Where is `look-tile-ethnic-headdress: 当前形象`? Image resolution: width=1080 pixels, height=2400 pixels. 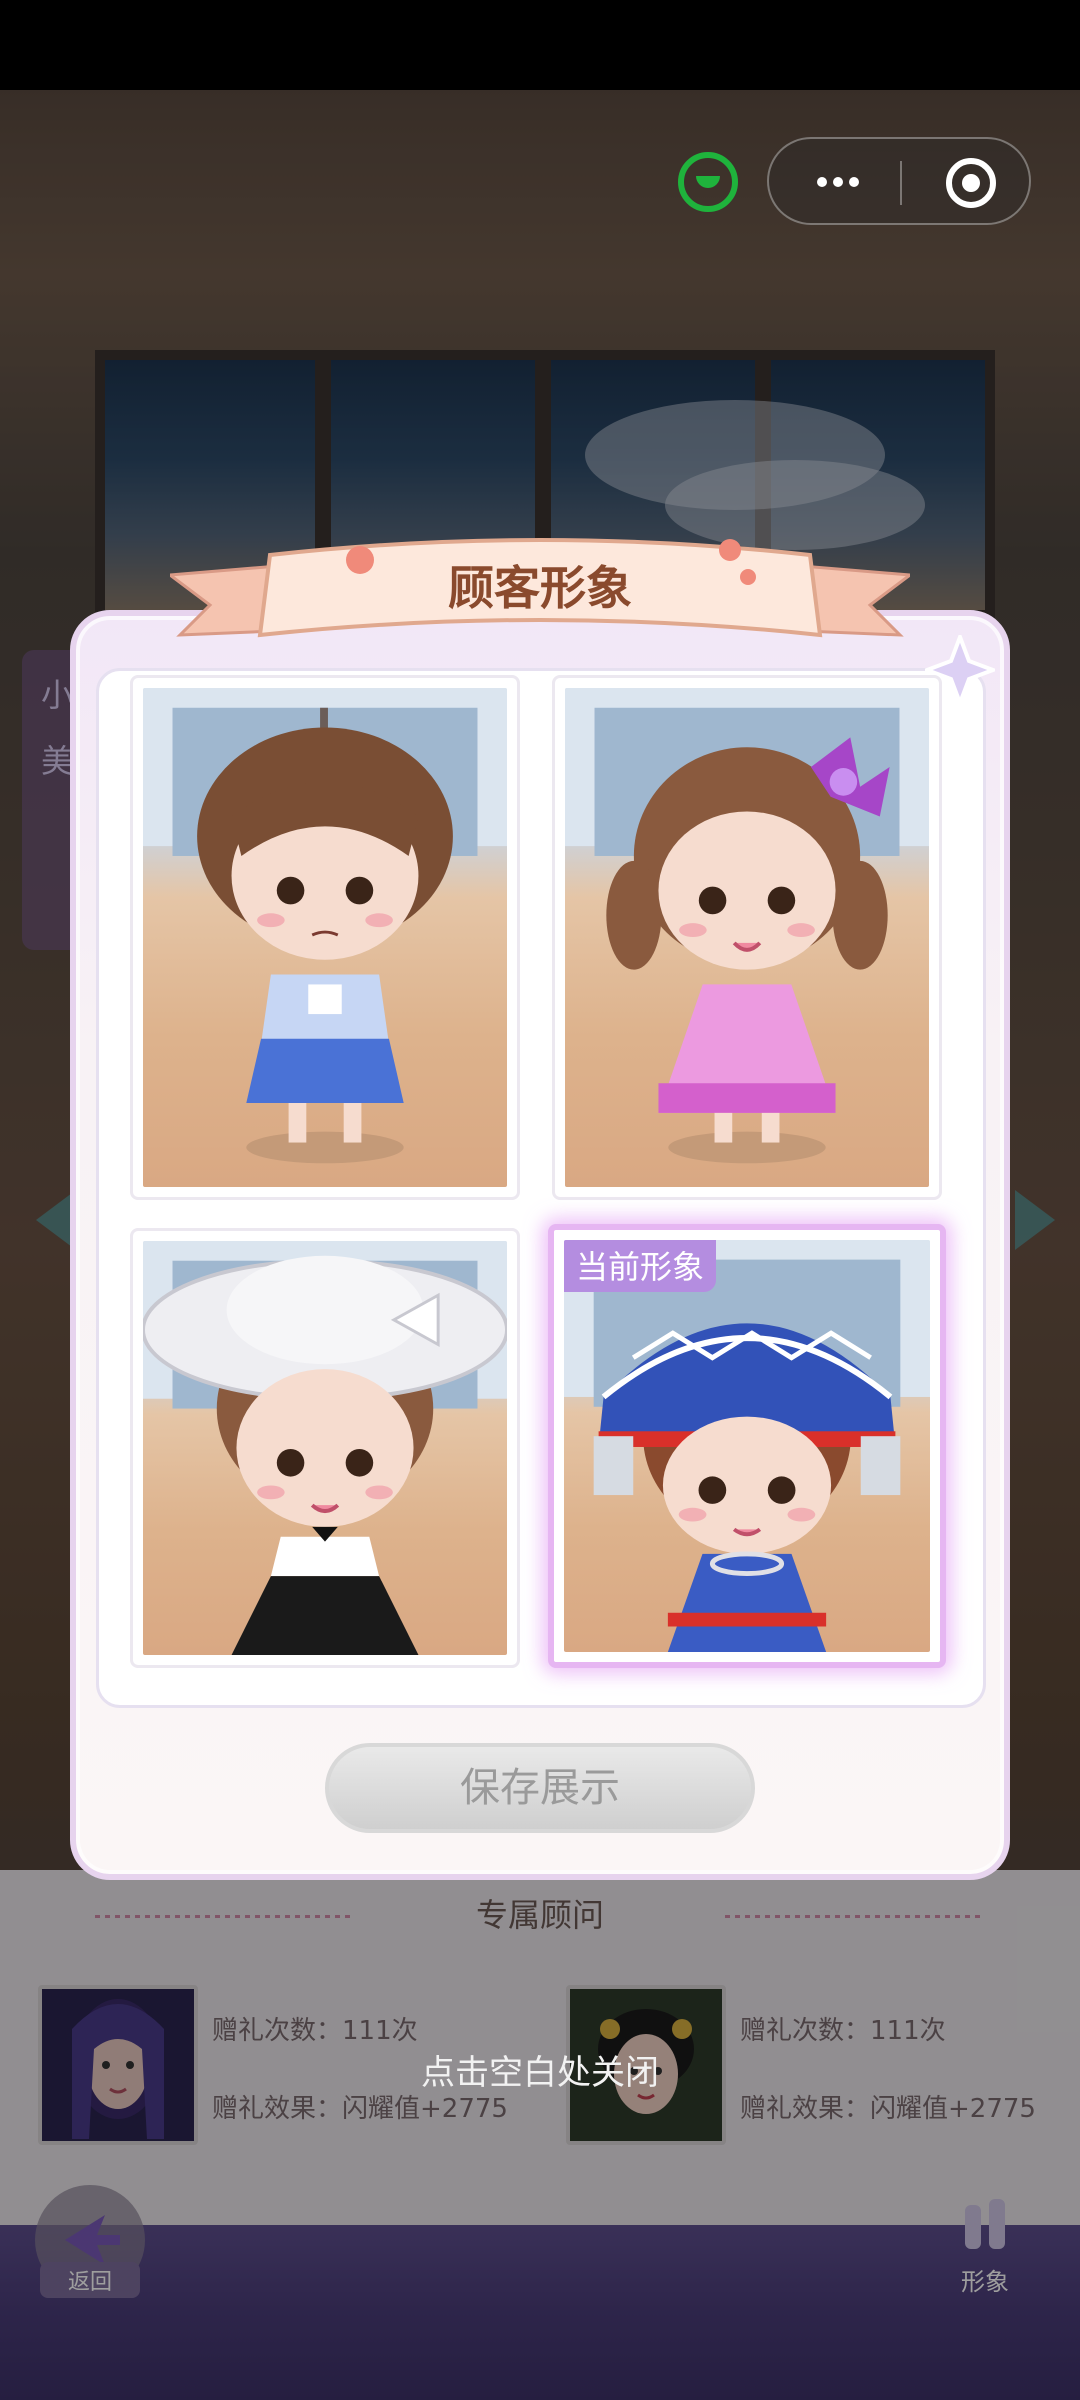
look-tile-ethnic-headdress: 当前形象 is located at coordinates (747, 1446).